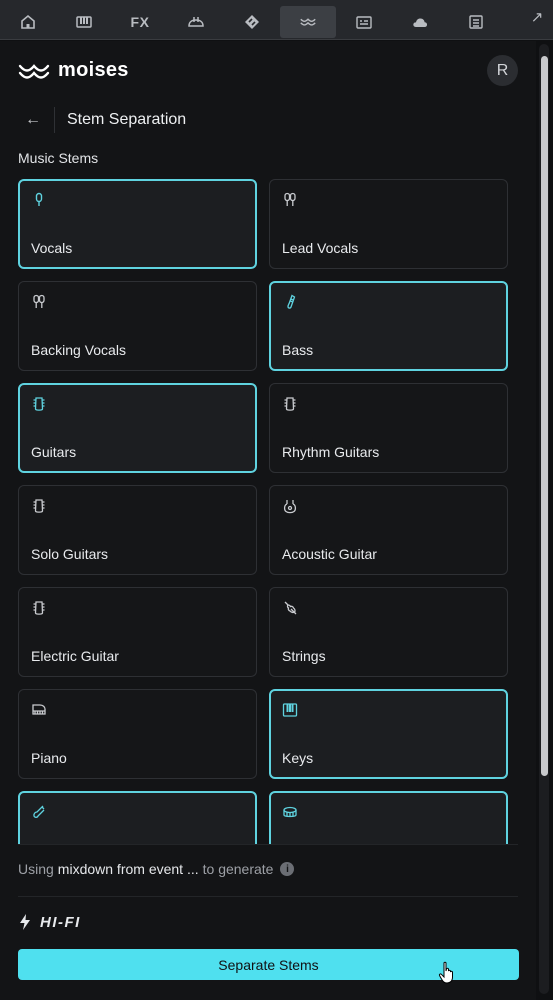 Image resolution: width=553 pixels, height=1000 pixels. What do you see at coordinates (93, 69) in the screenshot?
I see `brand-name: moises` at bounding box center [93, 69].